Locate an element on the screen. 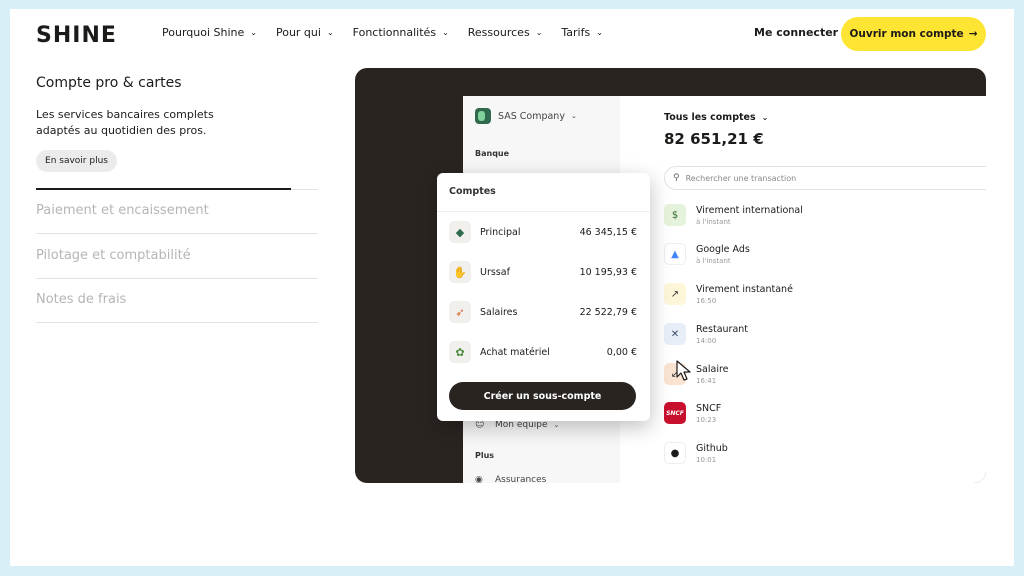 This screenshot has height=576, width=1024. nav-item-tarifs: Tarifs ⌄ is located at coordinates (582, 32).